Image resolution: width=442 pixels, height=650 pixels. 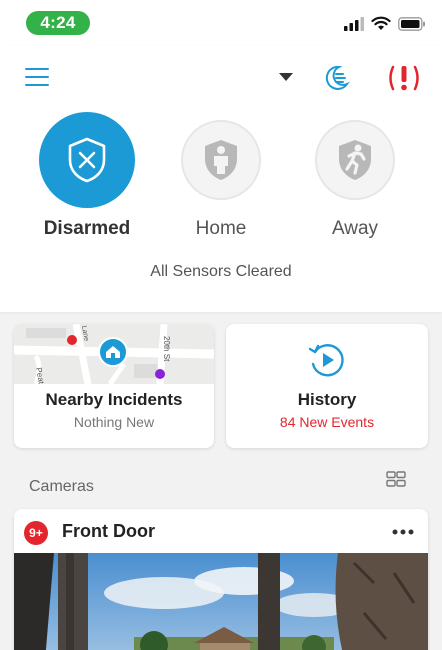 I want to click on notification-badge: 9+, so click(x=36, y=533).